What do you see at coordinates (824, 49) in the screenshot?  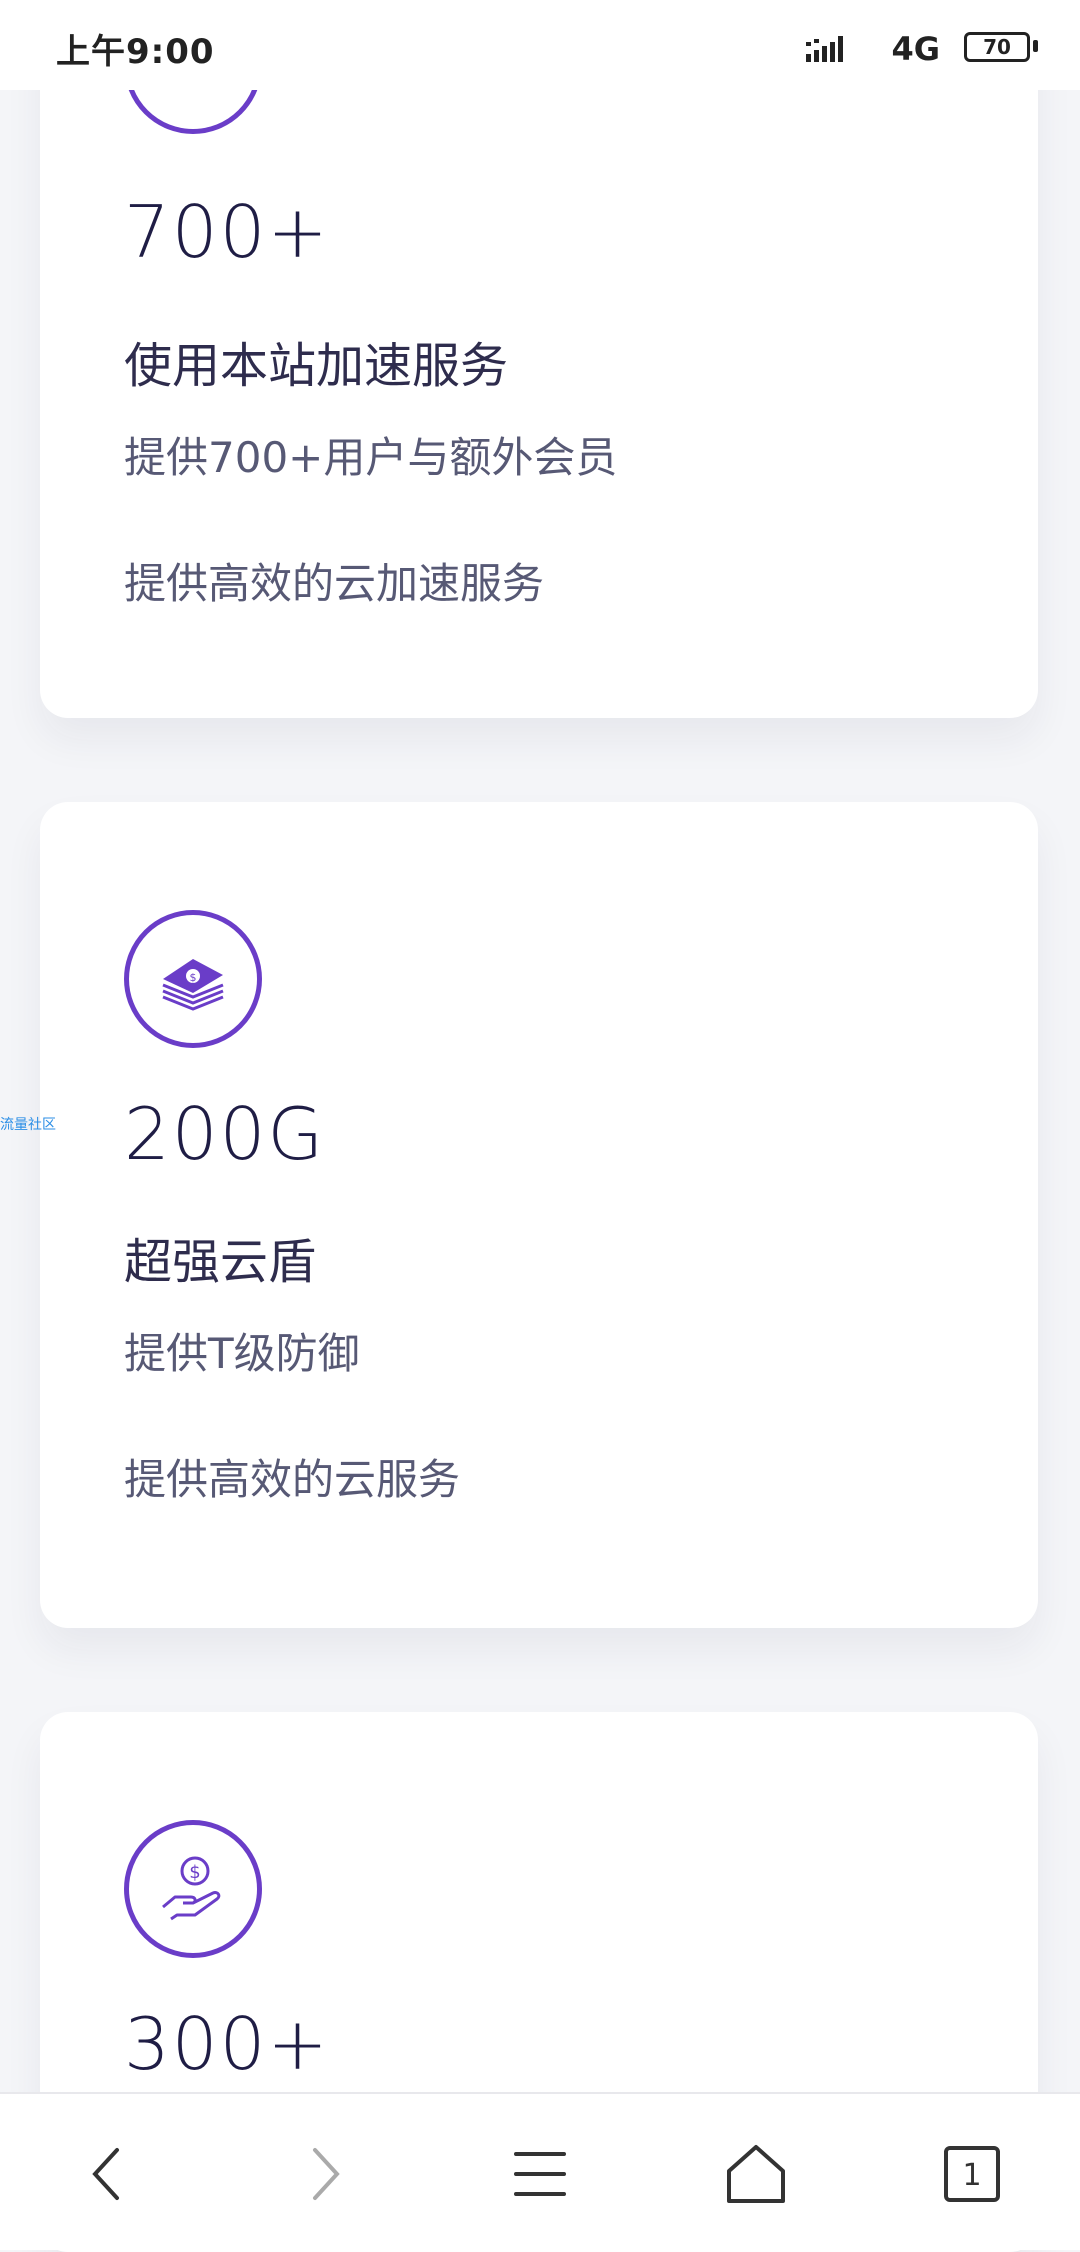 I see `signal-icon` at bounding box center [824, 49].